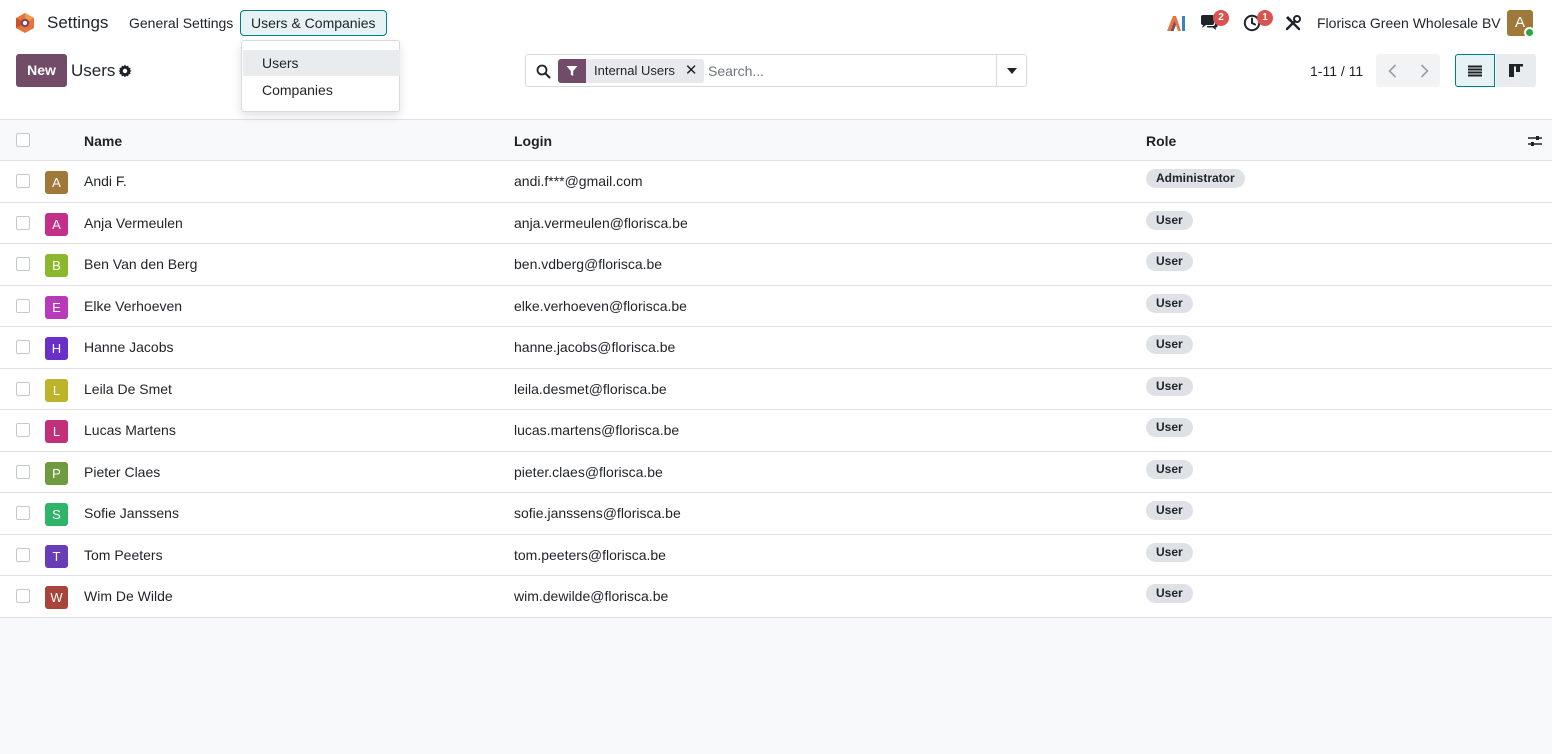 Image resolution: width=1552 pixels, height=754 pixels. I want to click on avatar: L, so click(56, 431).